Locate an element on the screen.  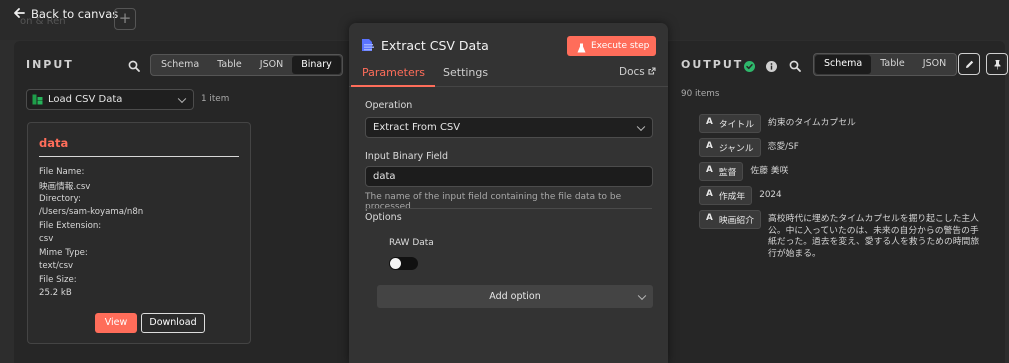
node-tabs: Parameters Settings Docs is located at coordinates (508, 75).